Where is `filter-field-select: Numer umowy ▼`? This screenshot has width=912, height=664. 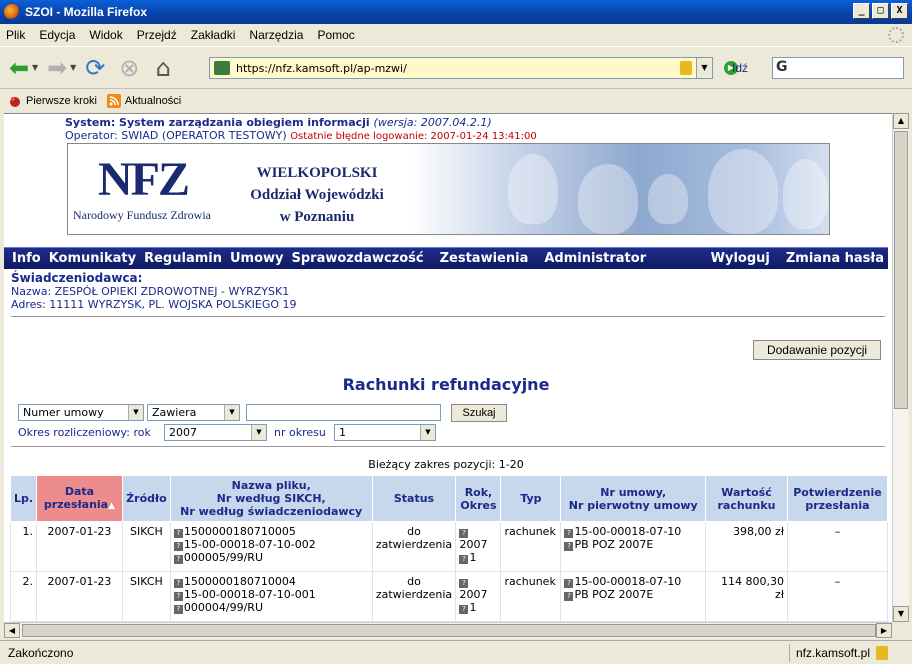
filter-field-select: Numer umowy ▼ is located at coordinates (81, 412).